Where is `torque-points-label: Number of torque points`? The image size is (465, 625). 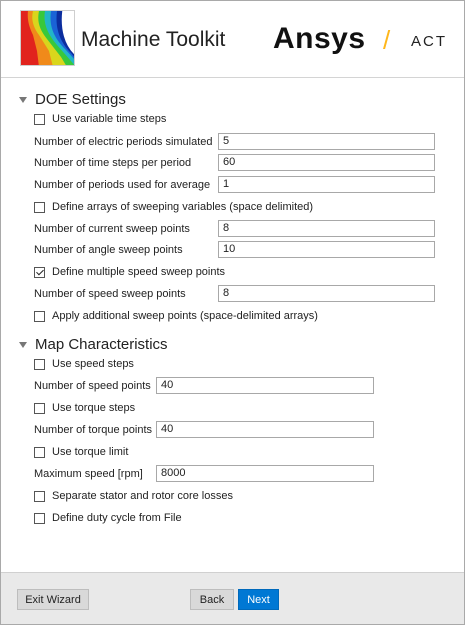 torque-points-label: Number of torque points is located at coordinates (93, 430).